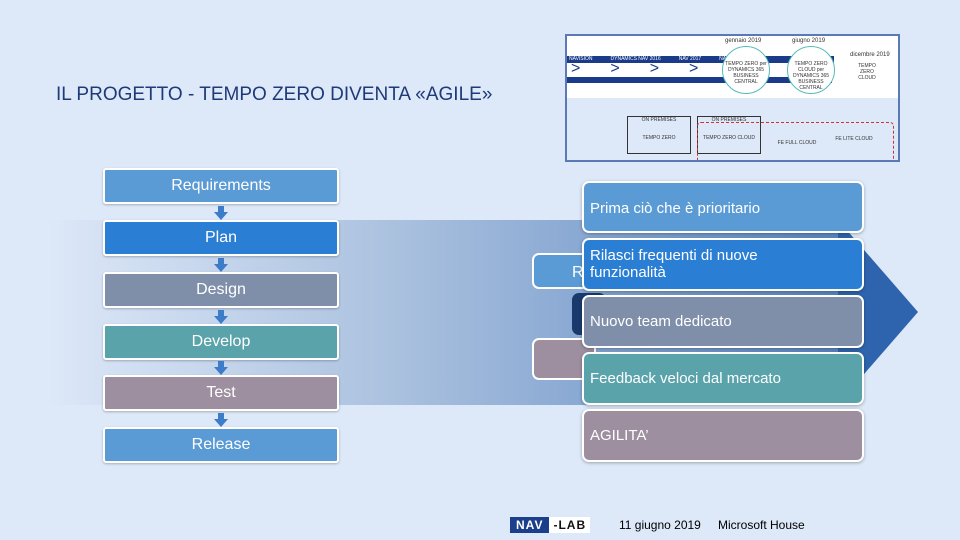  I want to click on agile-point-label: Rilasci frequenti di nuove funzionalità, so click(674, 264).